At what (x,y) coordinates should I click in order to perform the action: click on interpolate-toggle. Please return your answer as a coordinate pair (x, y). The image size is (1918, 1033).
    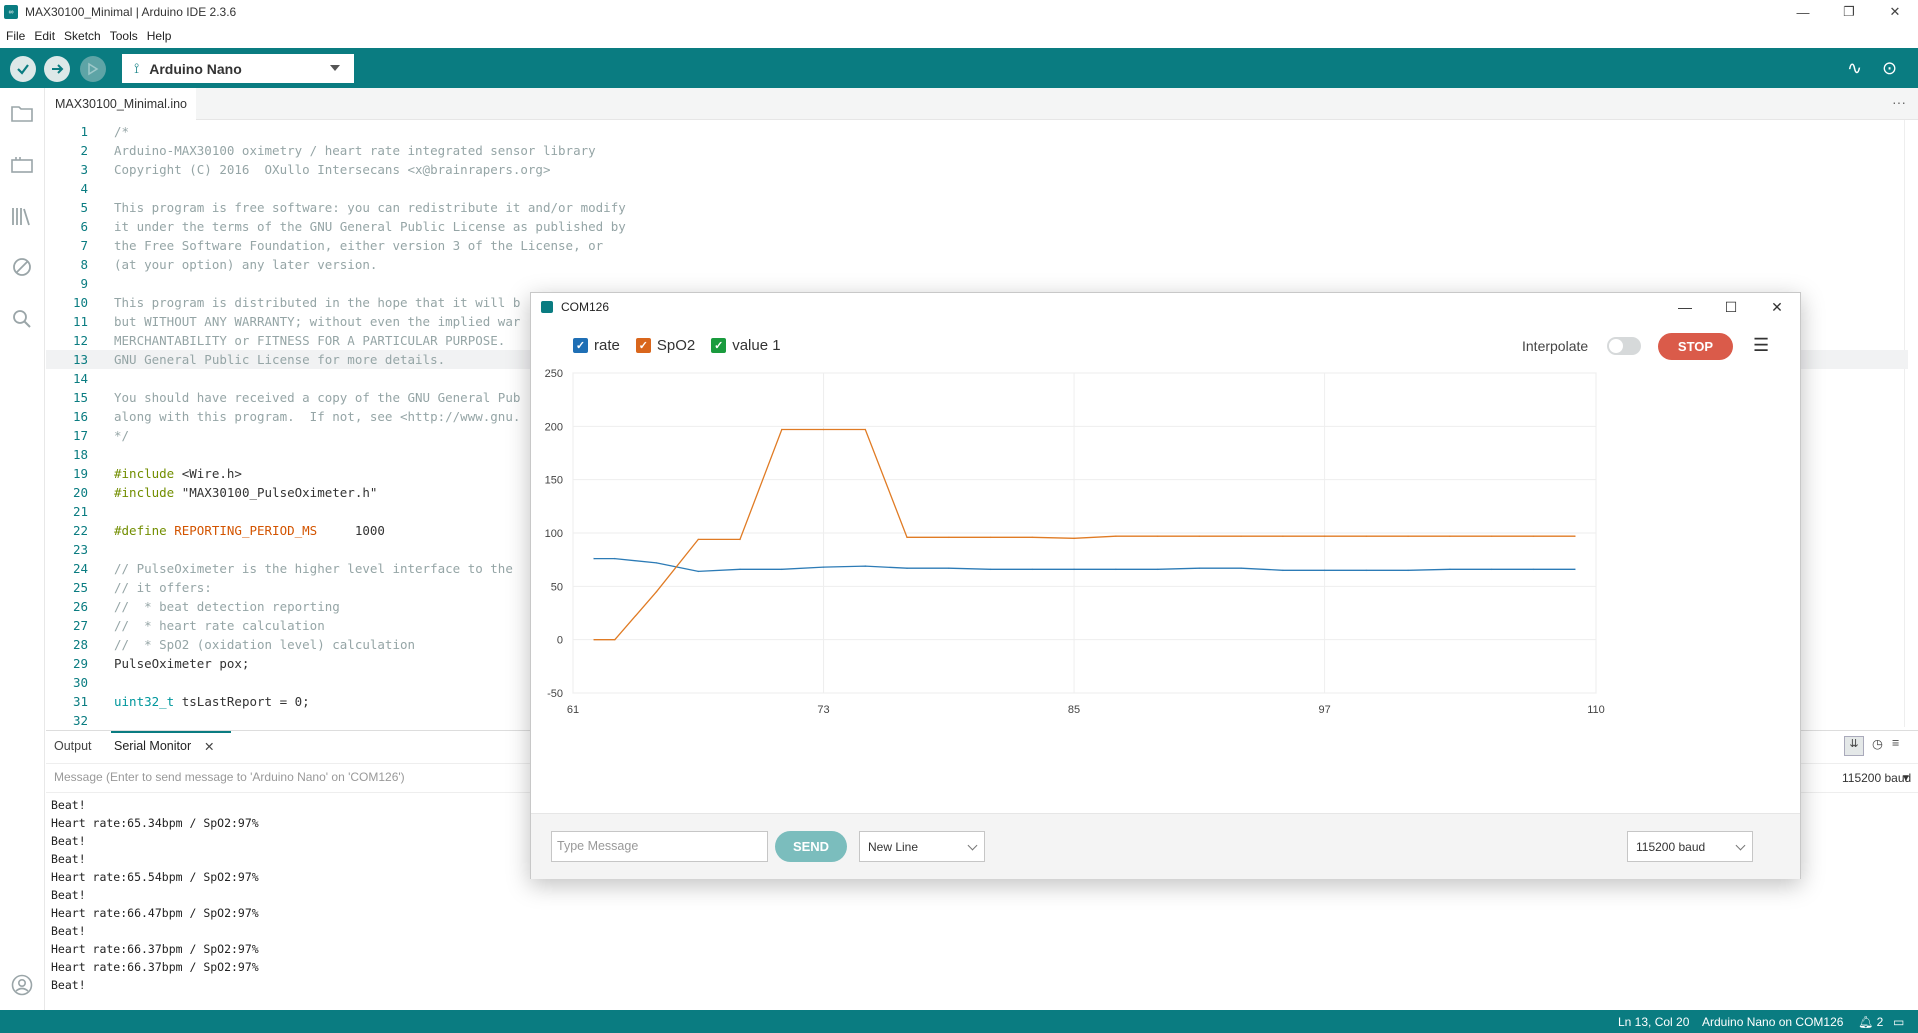
    Looking at the image, I should click on (1624, 346).